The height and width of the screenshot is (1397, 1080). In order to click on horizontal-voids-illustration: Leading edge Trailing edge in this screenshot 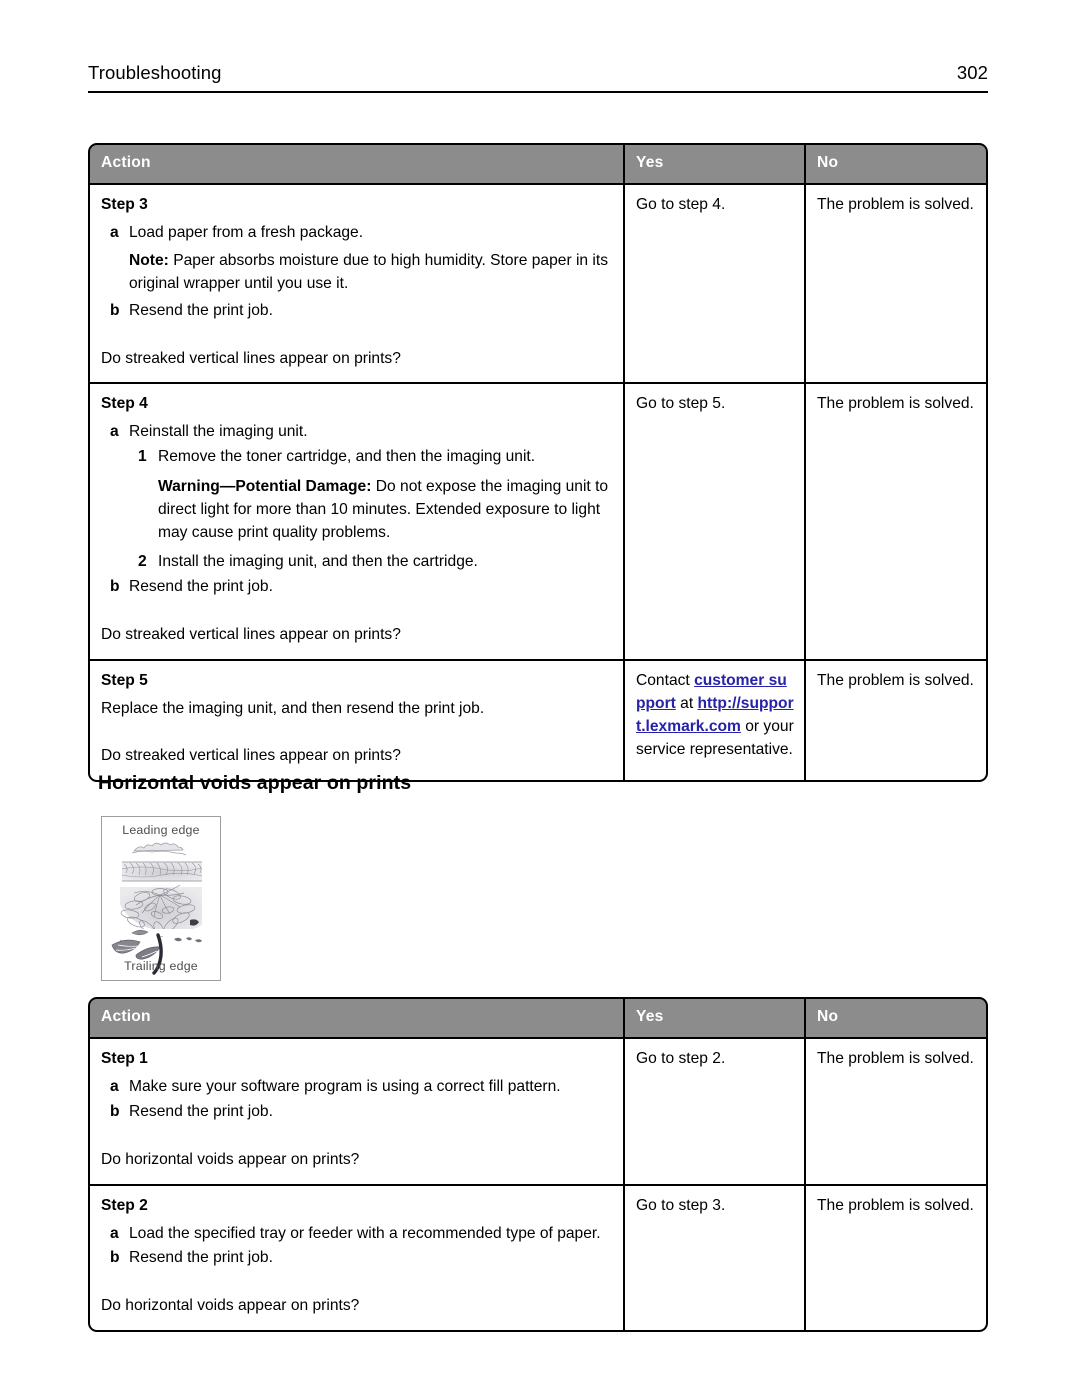, I will do `click(161, 898)`.